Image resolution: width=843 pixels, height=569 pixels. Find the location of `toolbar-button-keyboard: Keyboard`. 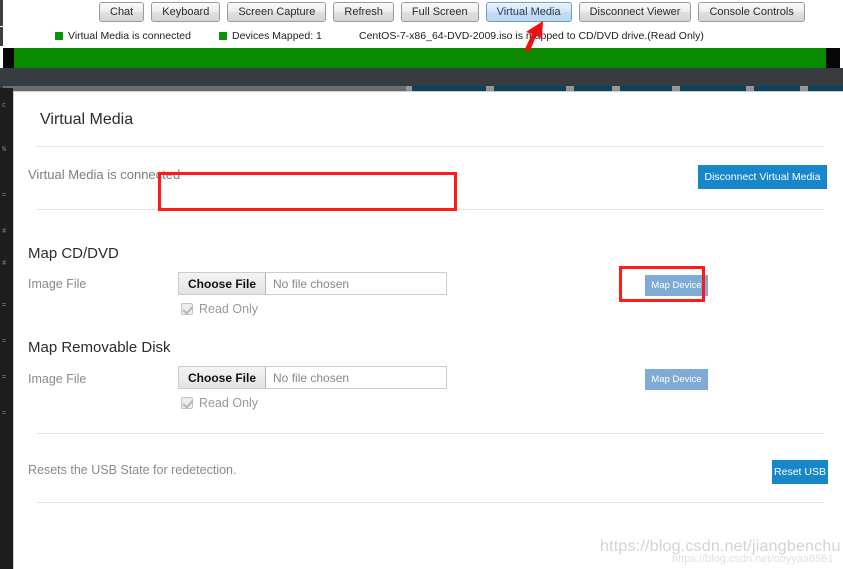

toolbar-button-keyboard: Keyboard is located at coordinates (186, 12).